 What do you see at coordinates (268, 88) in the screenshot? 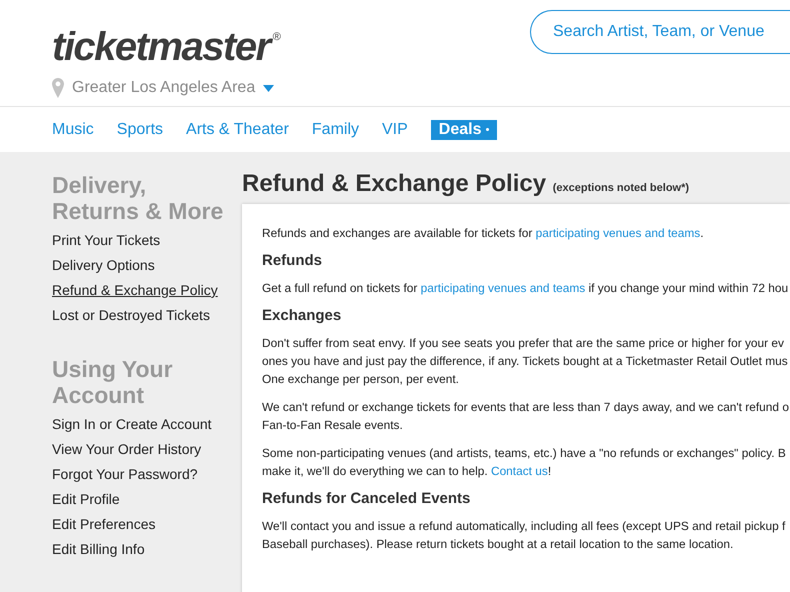
I see `caret-icon` at bounding box center [268, 88].